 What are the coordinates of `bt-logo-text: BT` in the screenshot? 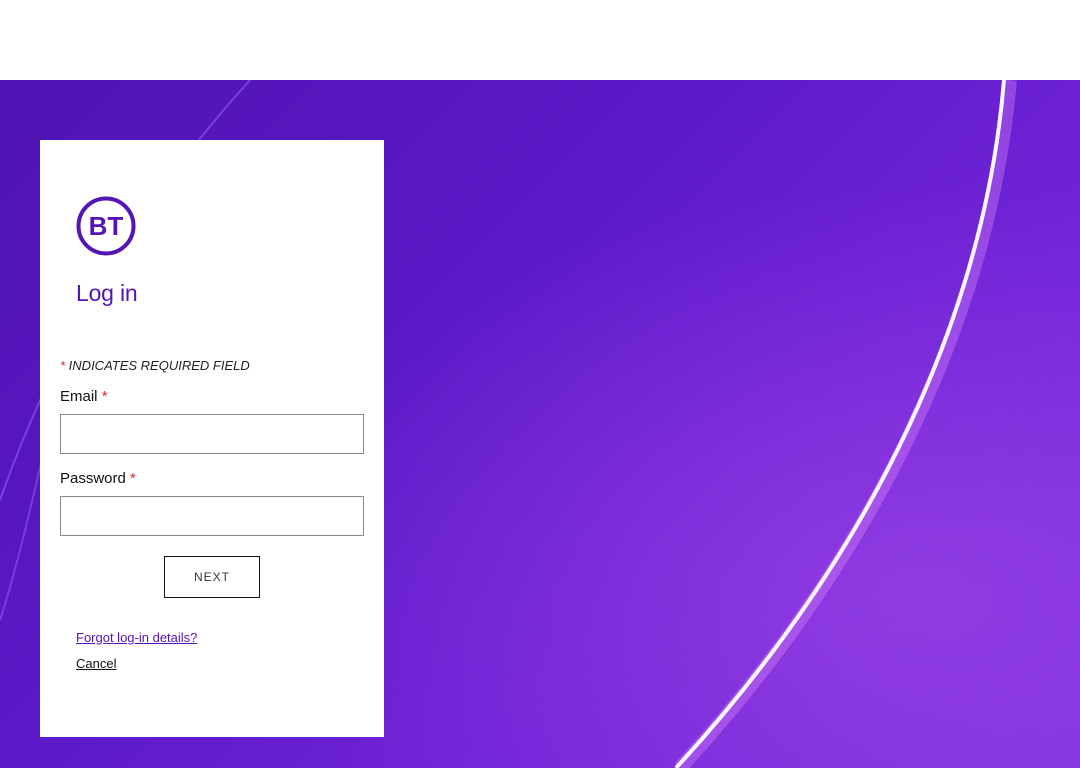 It's located at (106, 226).